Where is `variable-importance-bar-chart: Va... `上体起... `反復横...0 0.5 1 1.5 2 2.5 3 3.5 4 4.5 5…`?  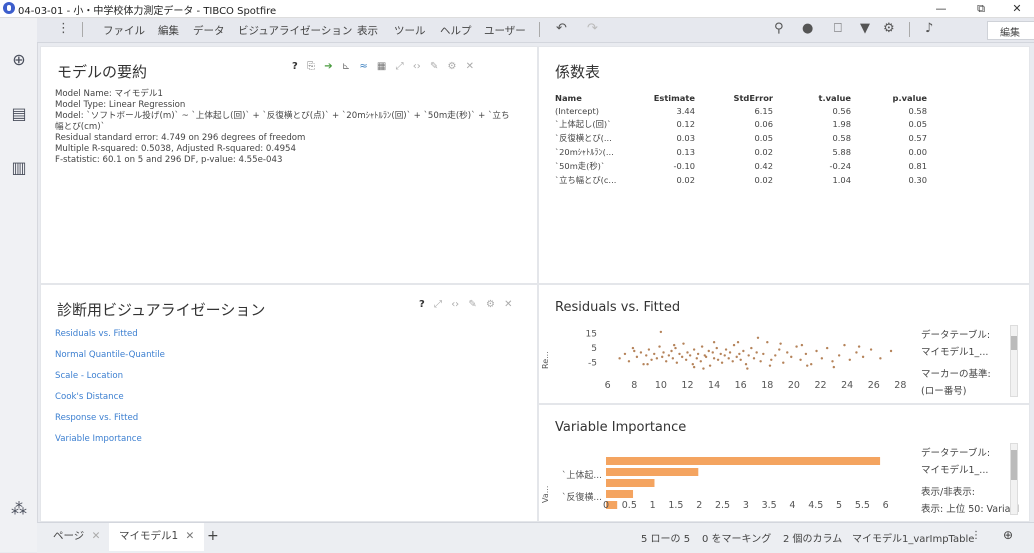 variable-importance-bar-chart: Va... `上体起... `反復横...0 0.5 1 1.5 2 2.5 3 3.5 4 4.5 5… is located at coordinates (726, 481).